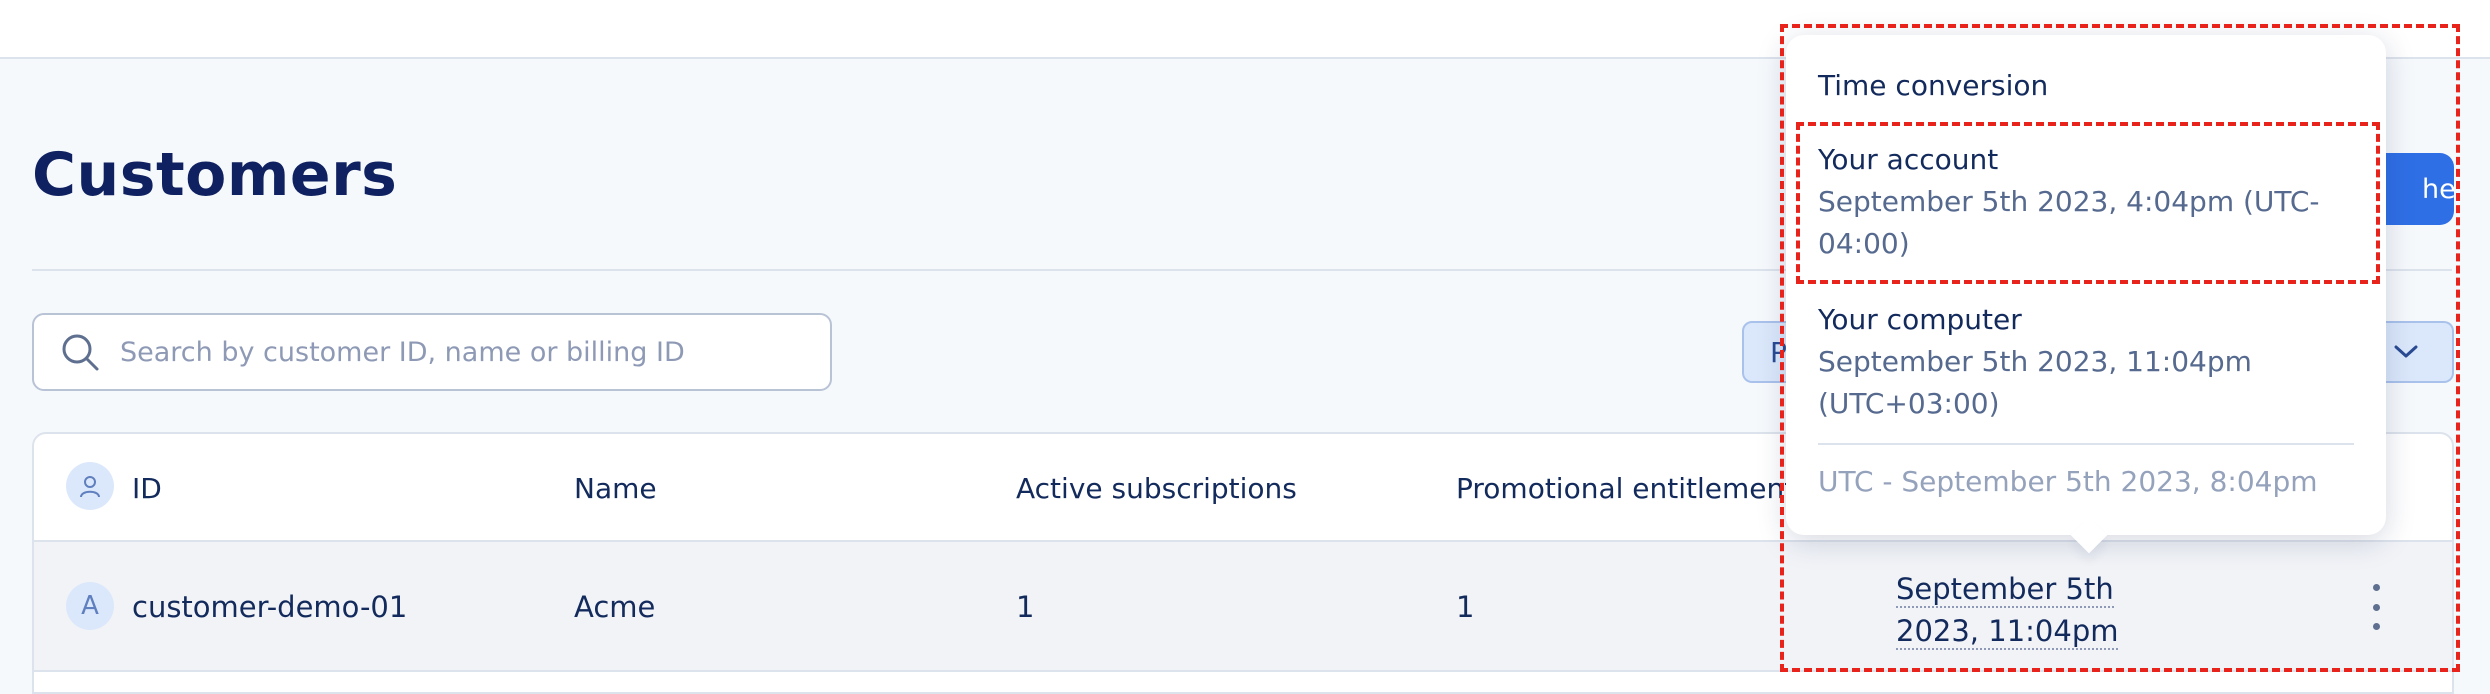 The width and height of the screenshot is (2490, 694). I want to click on chevron-down-icon, so click(2406, 351).